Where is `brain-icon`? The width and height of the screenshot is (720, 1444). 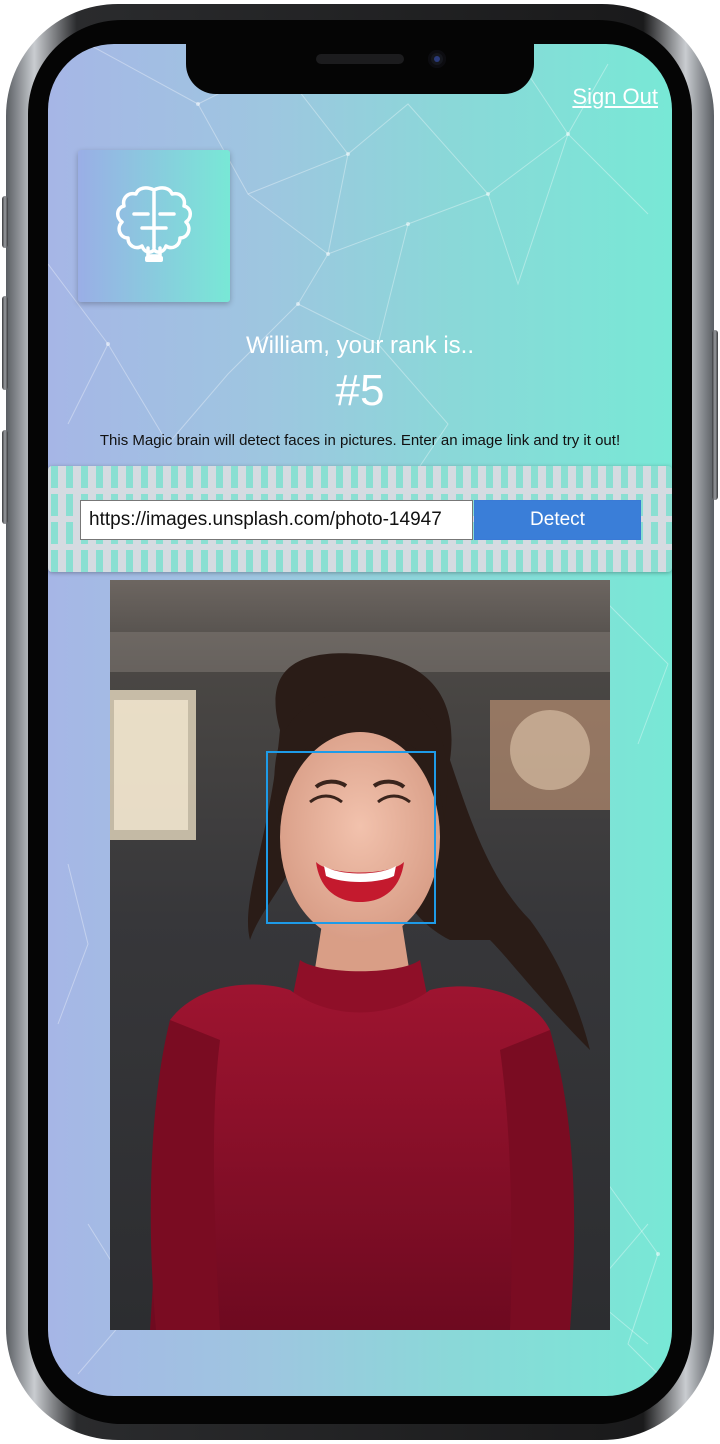 brain-icon is located at coordinates (154, 224).